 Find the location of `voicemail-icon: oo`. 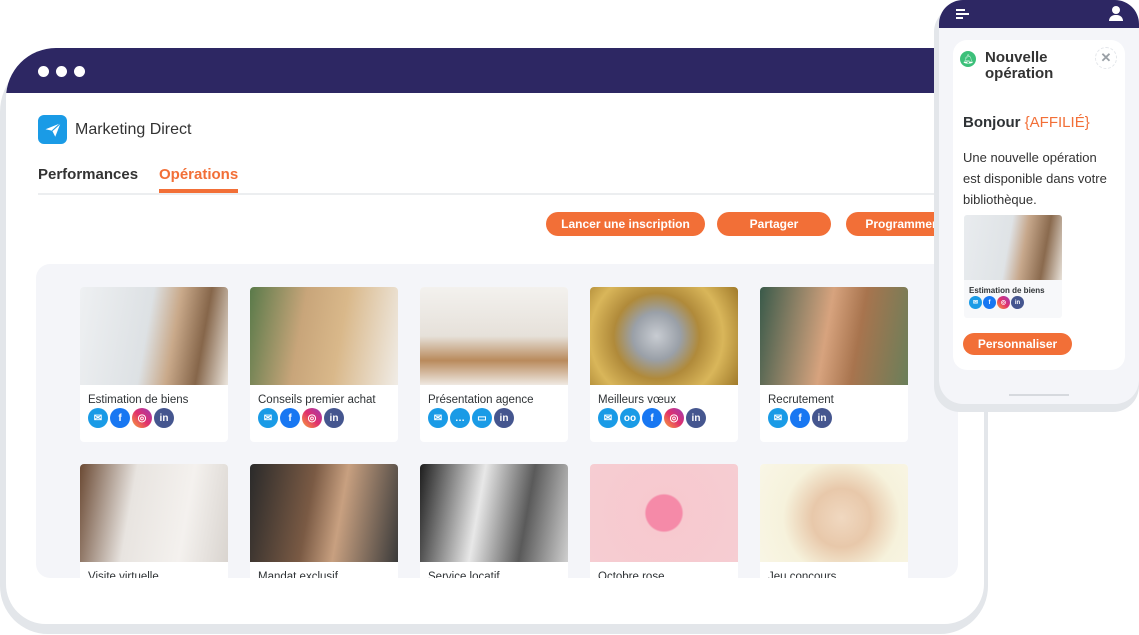

voicemail-icon: oo is located at coordinates (630, 418).